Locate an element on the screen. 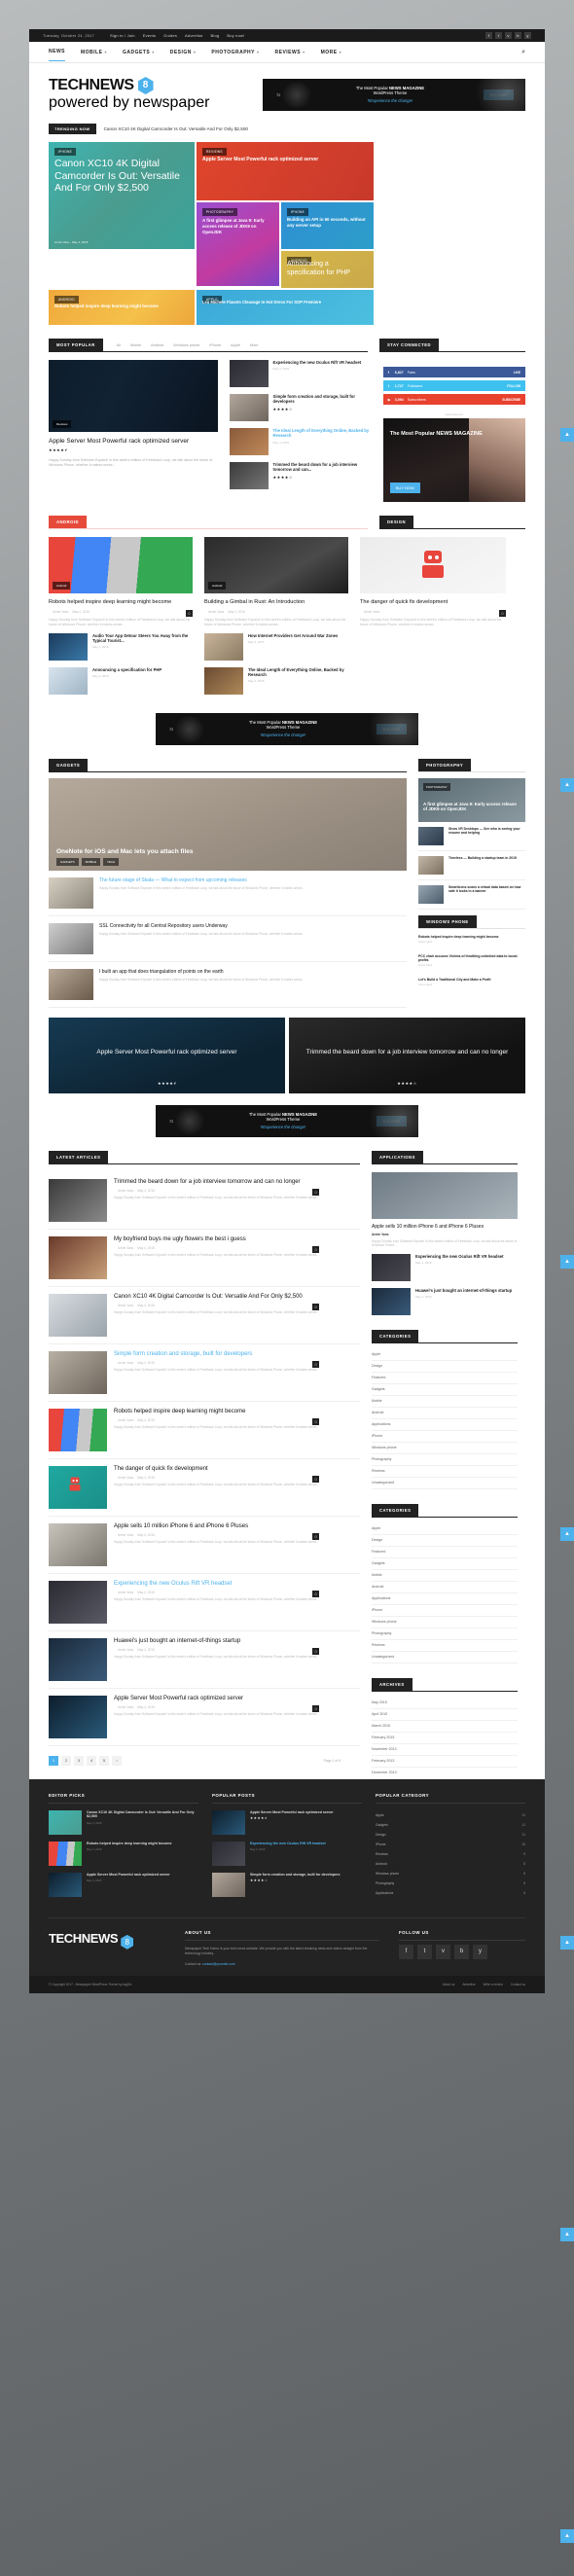 This screenshot has height=2576, width=574. page-button-1: 1 is located at coordinates (53, 1760).